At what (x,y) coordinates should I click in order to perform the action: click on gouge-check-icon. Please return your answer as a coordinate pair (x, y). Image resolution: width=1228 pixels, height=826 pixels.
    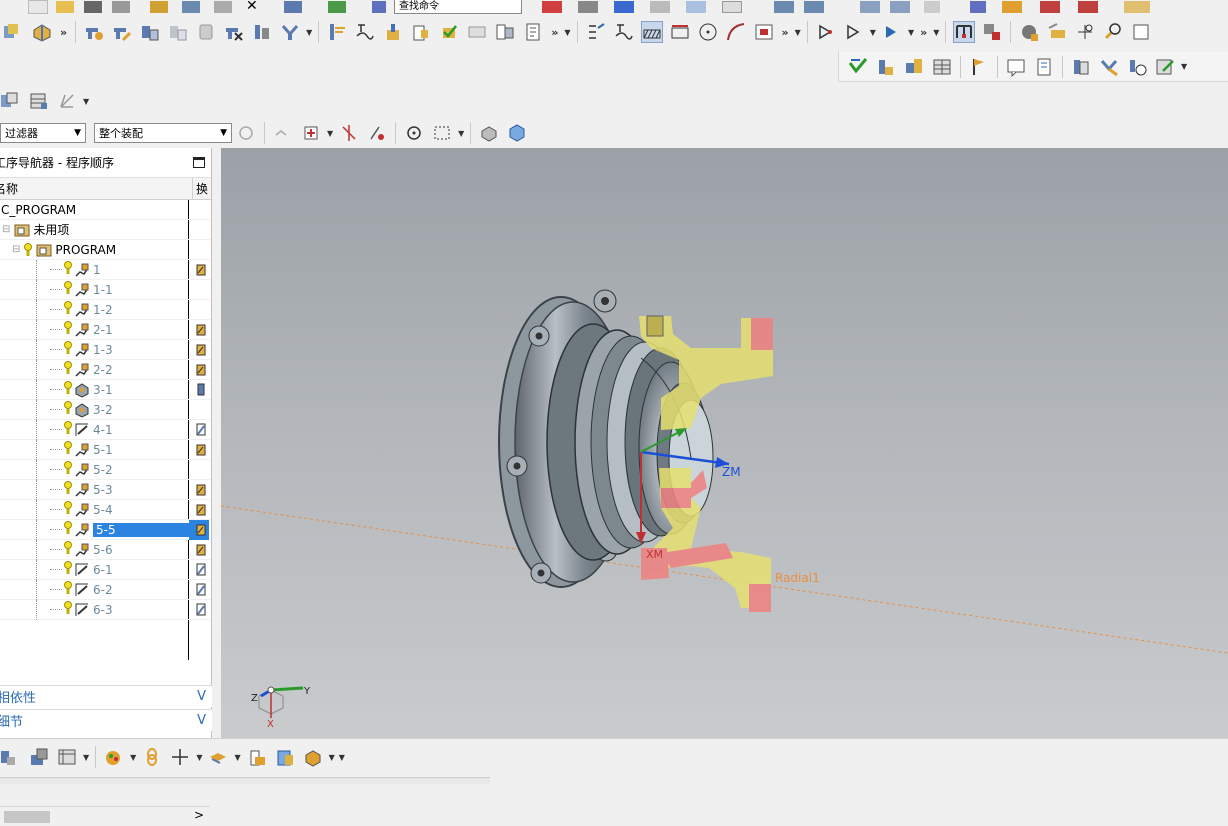
    Looking at the image, I should click on (596, 32).